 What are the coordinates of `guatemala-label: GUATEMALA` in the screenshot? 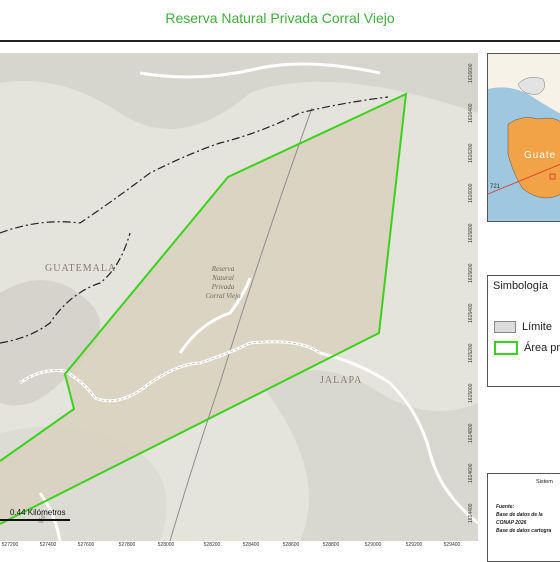 It's located at (81, 268).